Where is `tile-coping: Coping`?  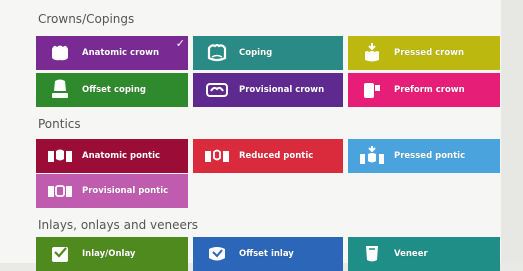
tile-coping: Coping is located at coordinates (268, 53).